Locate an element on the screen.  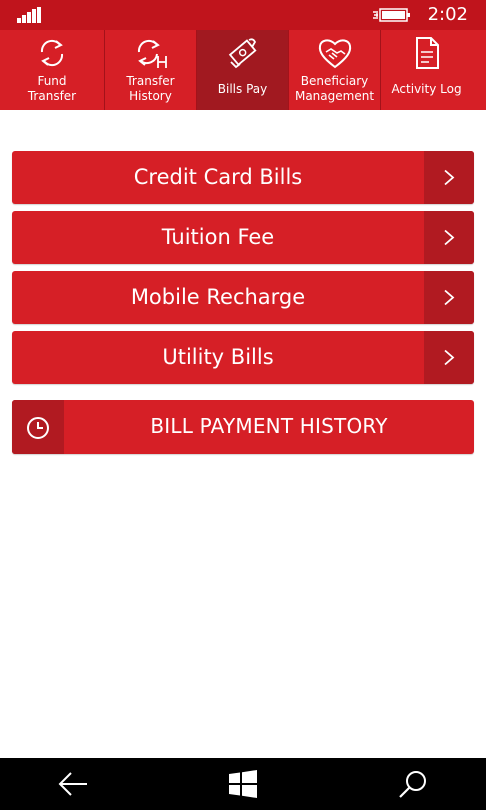
tab-label: Bills Pay is located at coordinates (242, 89).